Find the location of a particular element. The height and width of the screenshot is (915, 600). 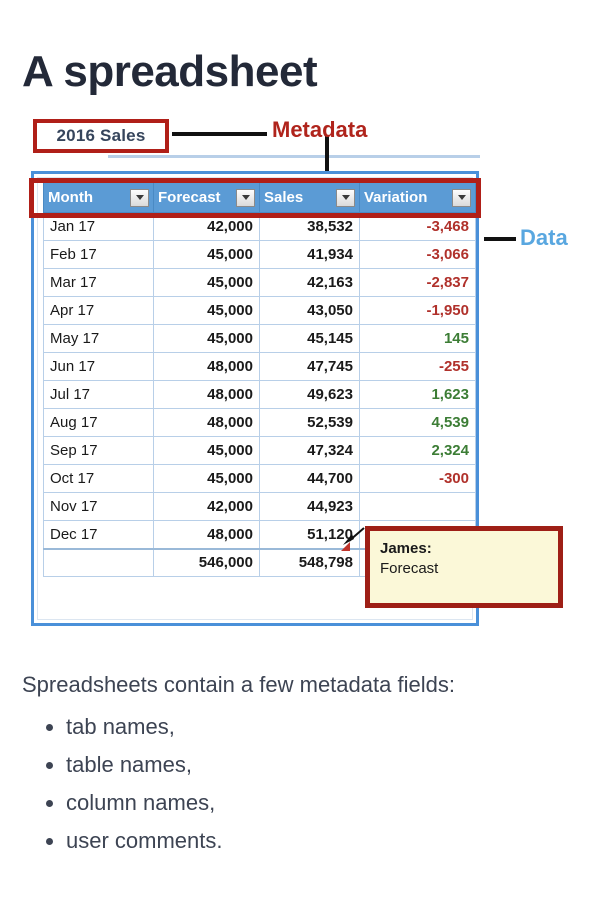

table-row: Feb 17 45,000 41,934 -3,066 is located at coordinates (259, 254).